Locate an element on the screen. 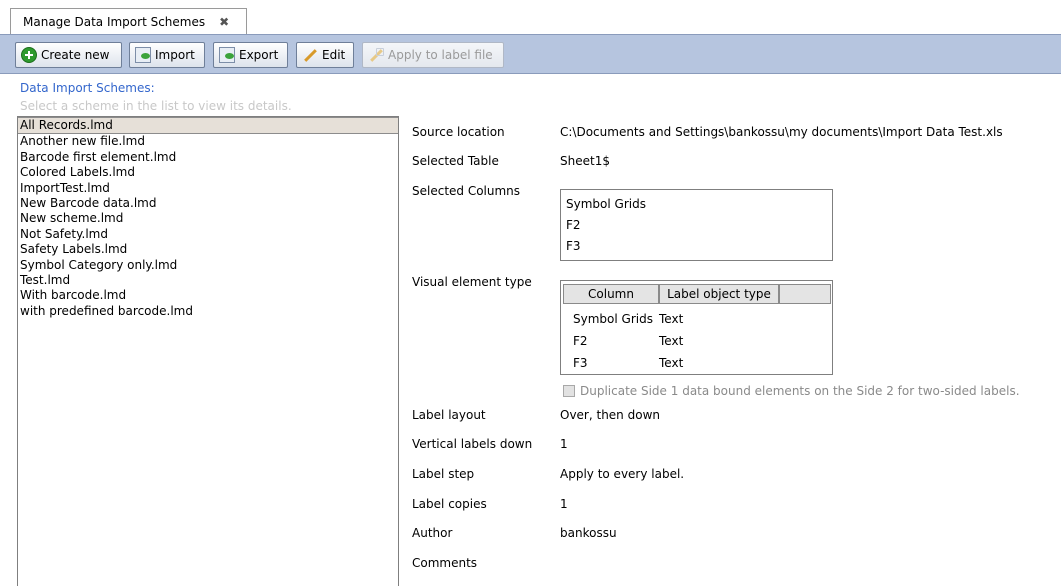 The width and height of the screenshot is (1061, 586). column-header: Column is located at coordinates (611, 294).